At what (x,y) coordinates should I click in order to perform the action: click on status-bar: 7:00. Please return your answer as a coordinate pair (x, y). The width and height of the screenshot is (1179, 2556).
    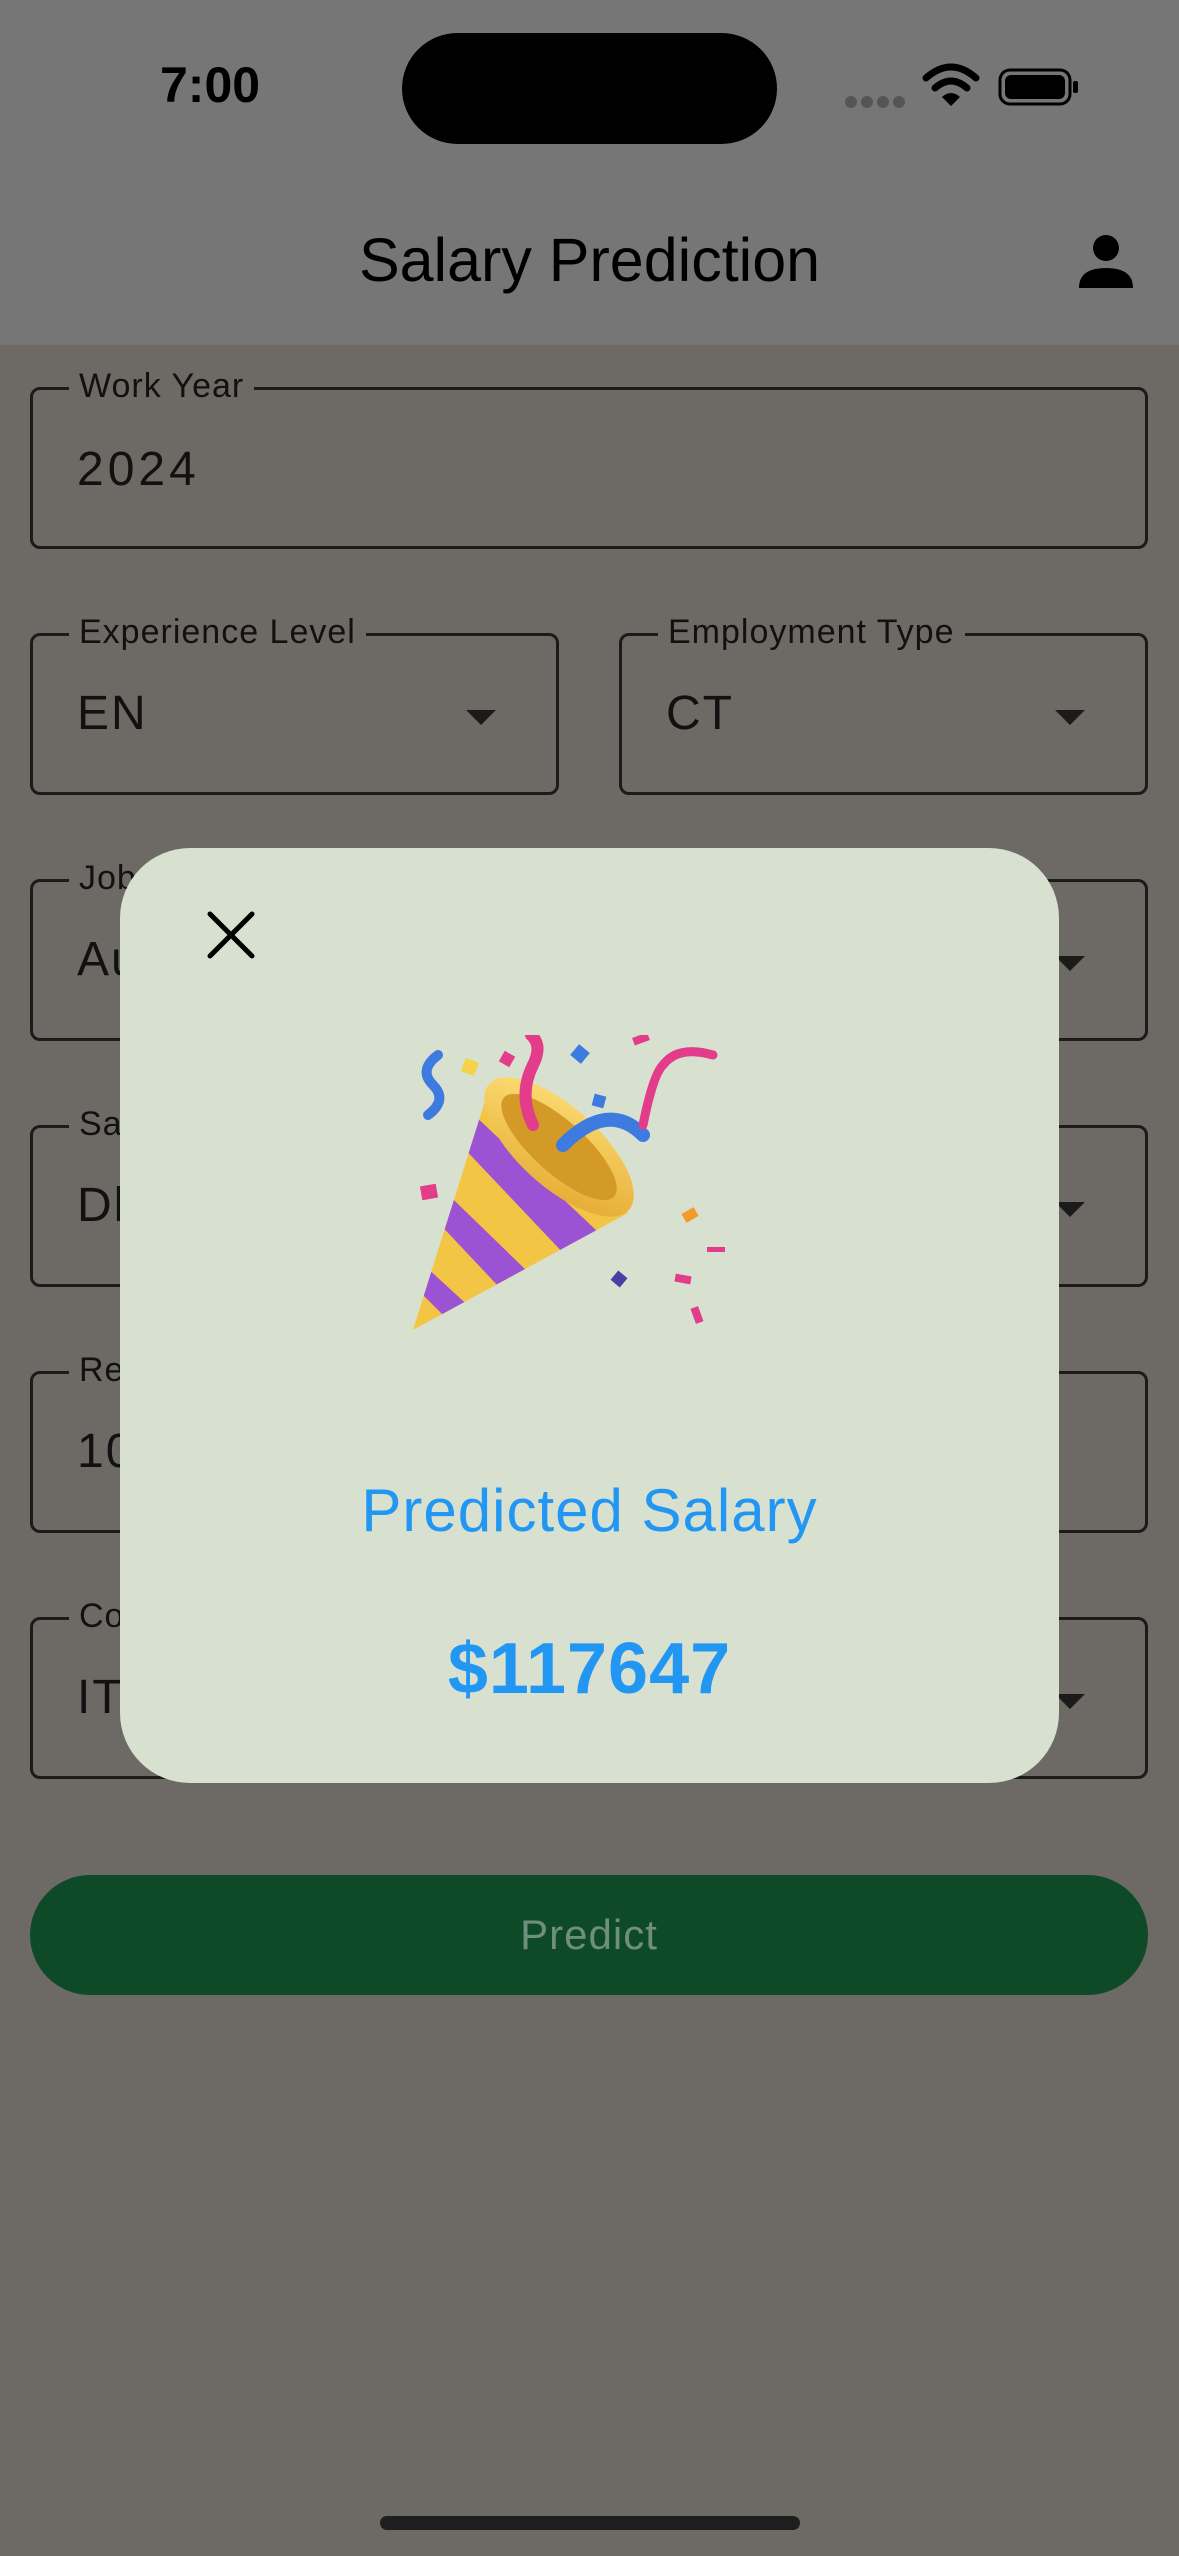
    Looking at the image, I should click on (589, 87).